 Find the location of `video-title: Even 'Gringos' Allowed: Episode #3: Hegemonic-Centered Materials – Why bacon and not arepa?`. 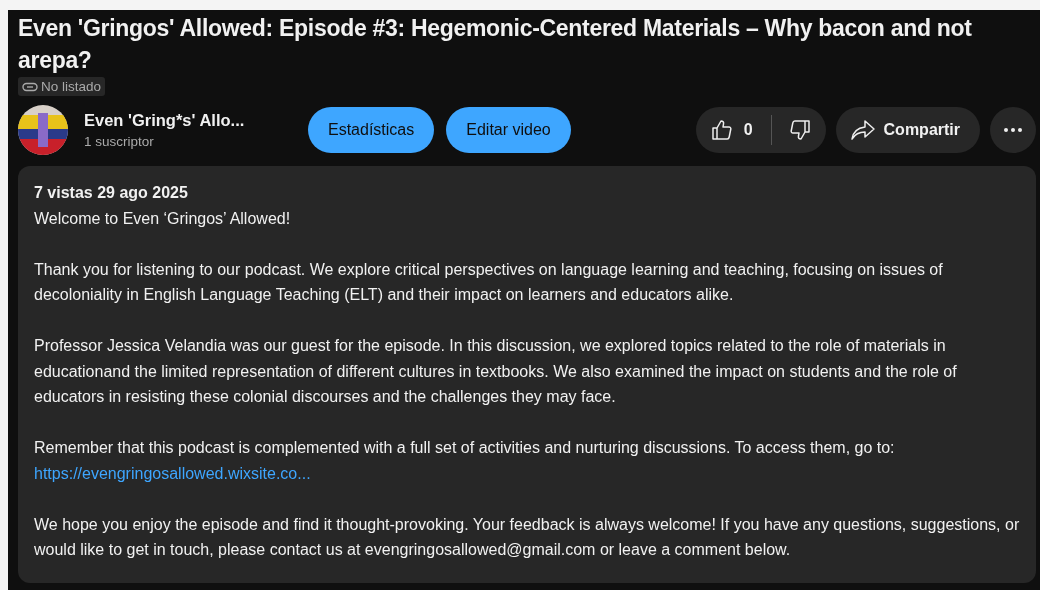

video-title: Even 'Gringos' Allowed: Episode #3: Hegemonic-Centered Materials – Why bacon and not arepa? is located at coordinates (495, 44).